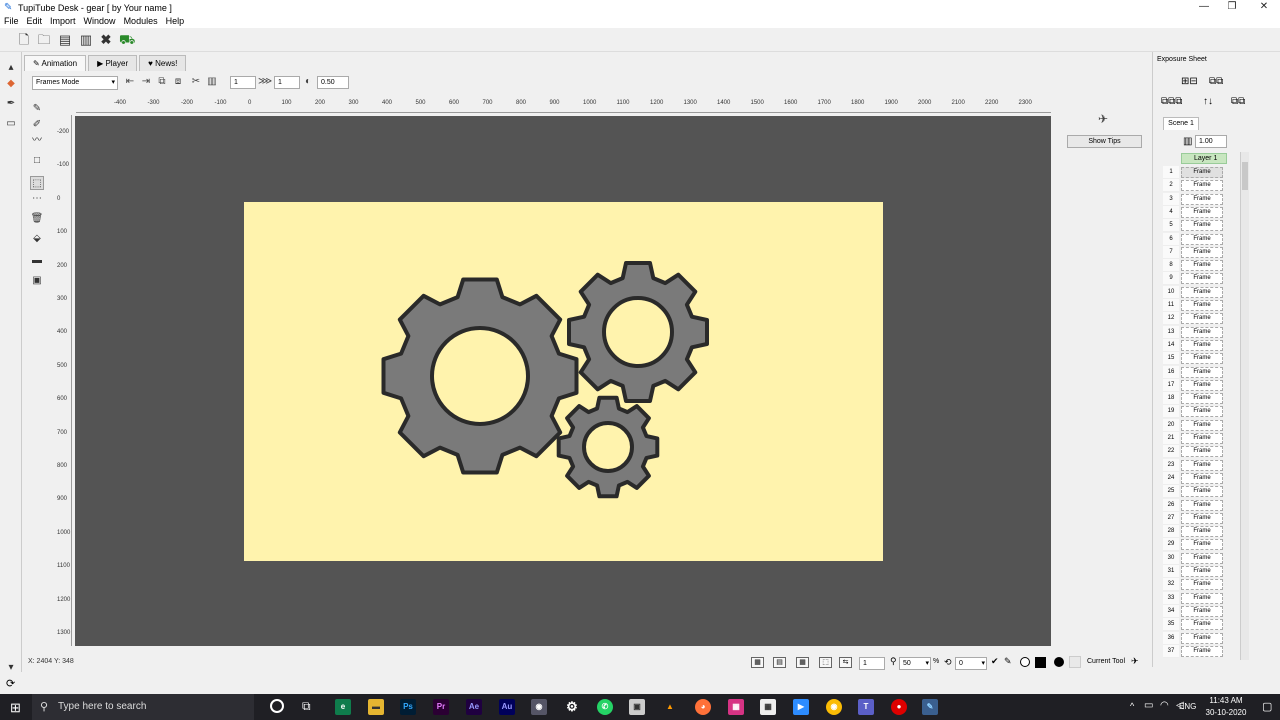  What do you see at coordinates (703, 707) in the screenshot?
I see `firefox-icon: ◕` at bounding box center [703, 707].